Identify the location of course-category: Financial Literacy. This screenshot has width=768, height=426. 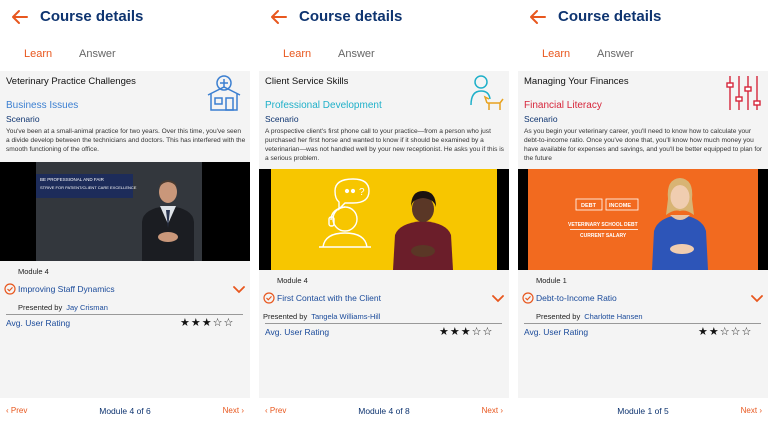
(563, 105).